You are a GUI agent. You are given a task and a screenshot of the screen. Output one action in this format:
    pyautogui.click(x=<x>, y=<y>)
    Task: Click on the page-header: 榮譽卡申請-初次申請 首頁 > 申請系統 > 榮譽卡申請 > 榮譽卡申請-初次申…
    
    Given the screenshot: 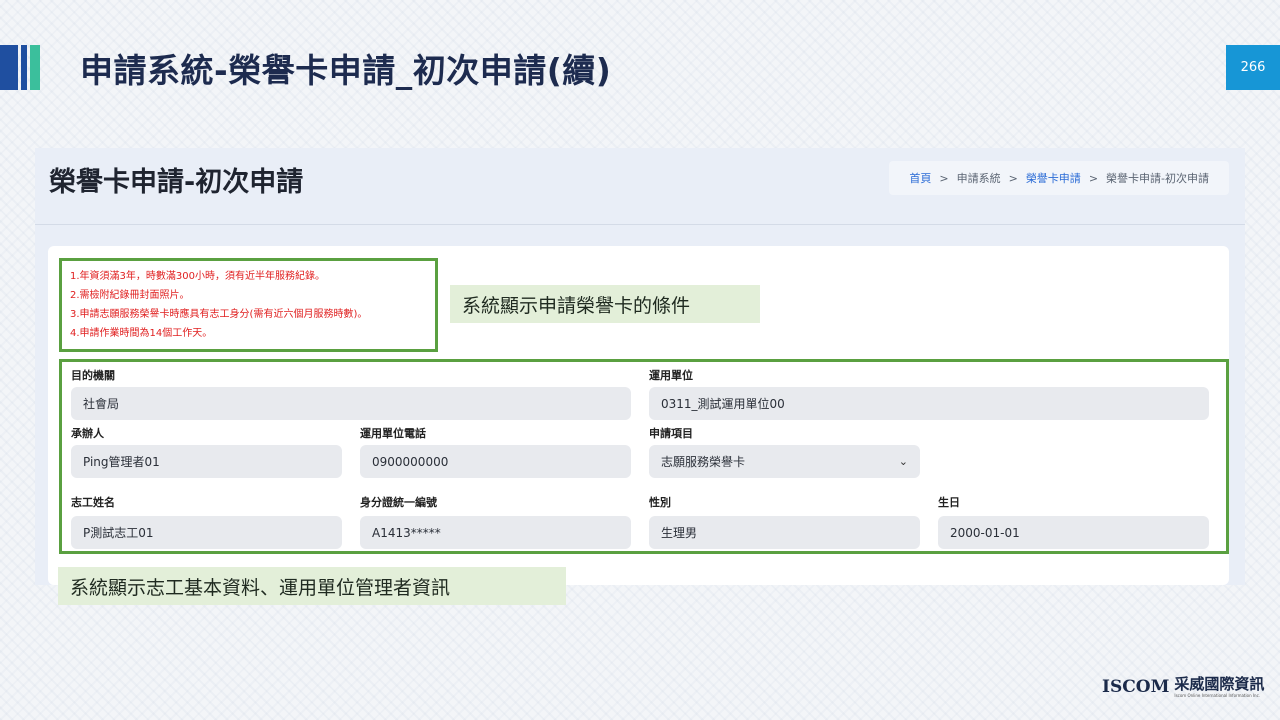 What is the action you would take?
    pyautogui.click(x=640, y=186)
    